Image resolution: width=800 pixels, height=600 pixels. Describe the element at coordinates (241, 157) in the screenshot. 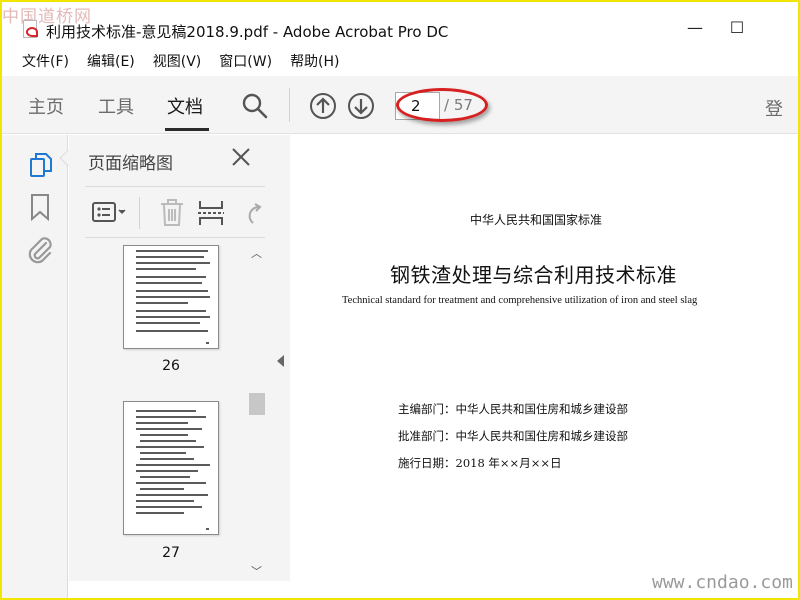

I see `close-icon` at that location.